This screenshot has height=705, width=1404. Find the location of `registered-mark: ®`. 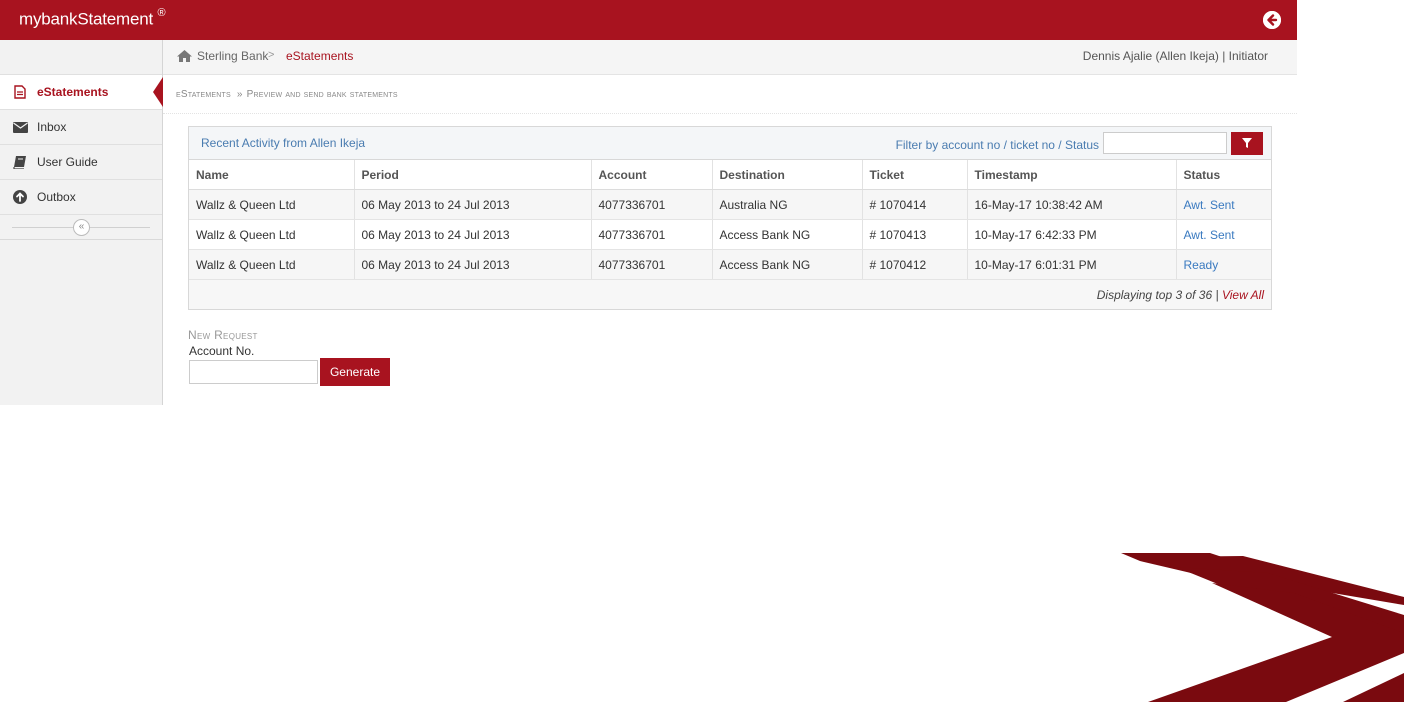

registered-mark: ® is located at coordinates (161, 13).